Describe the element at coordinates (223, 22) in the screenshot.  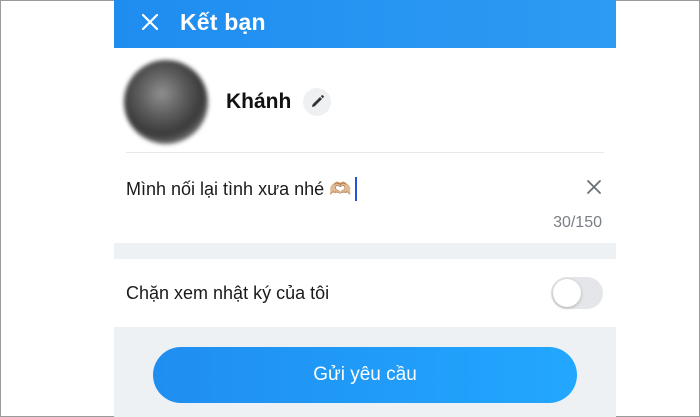
I see `page-title: Kết bạn` at that location.